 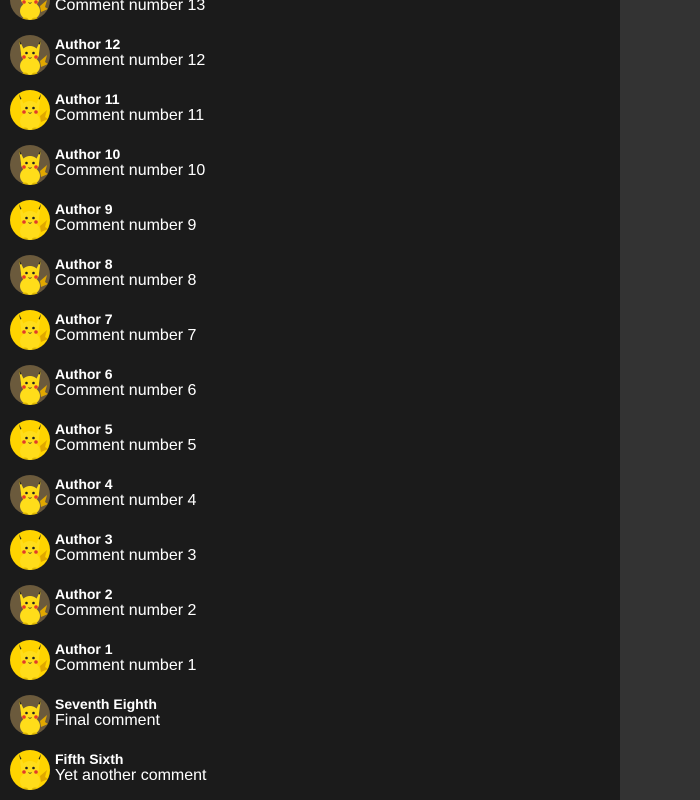 What do you see at coordinates (126, 610) in the screenshot?
I see `comment-text: Comment number 2` at bounding box center [126, 610].